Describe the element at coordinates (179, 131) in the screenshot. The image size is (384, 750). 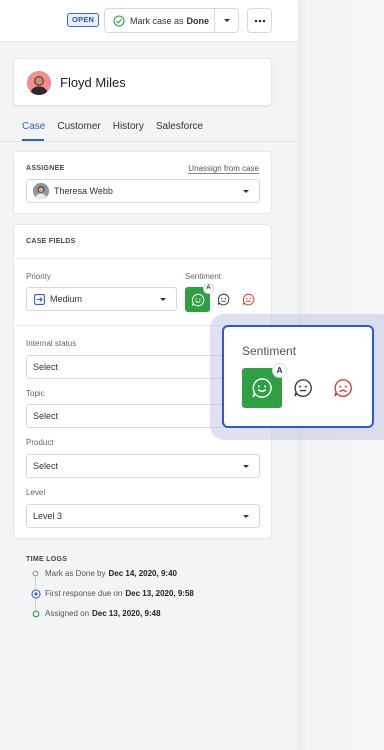
I see `tab-salesforce: Salesforce` at that location.